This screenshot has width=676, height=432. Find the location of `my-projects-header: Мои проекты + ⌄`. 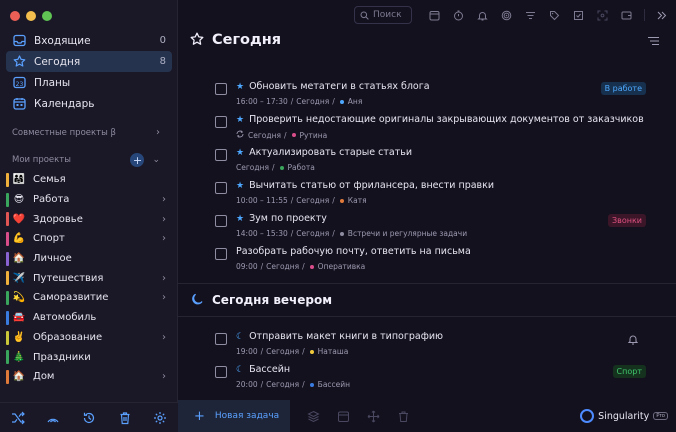

my-projects-header: Мои проекты + ⌄ is located at coordinates (86, 160).